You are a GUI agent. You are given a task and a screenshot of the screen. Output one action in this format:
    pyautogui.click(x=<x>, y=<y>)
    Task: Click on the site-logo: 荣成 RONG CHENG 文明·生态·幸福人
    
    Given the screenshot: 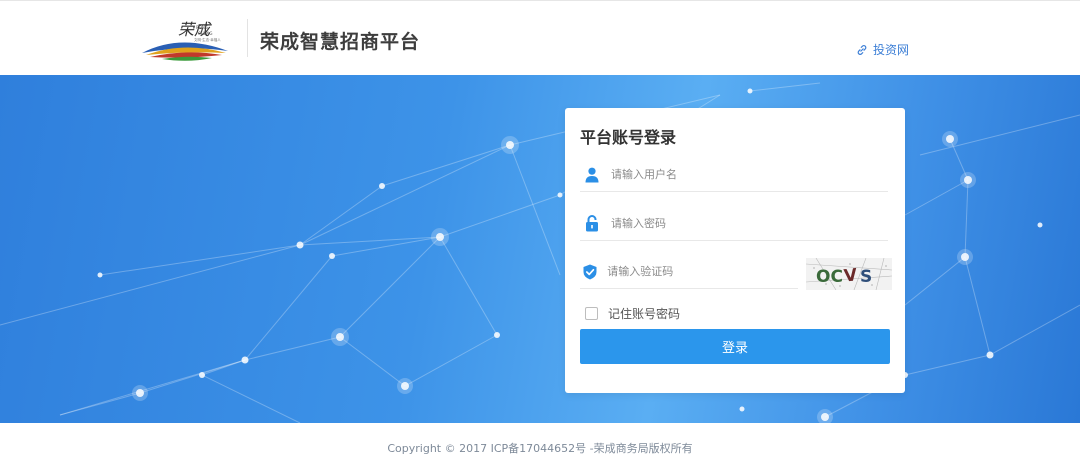 What is the action you would take?
    pyautogui.click(x=185, y=40)
    